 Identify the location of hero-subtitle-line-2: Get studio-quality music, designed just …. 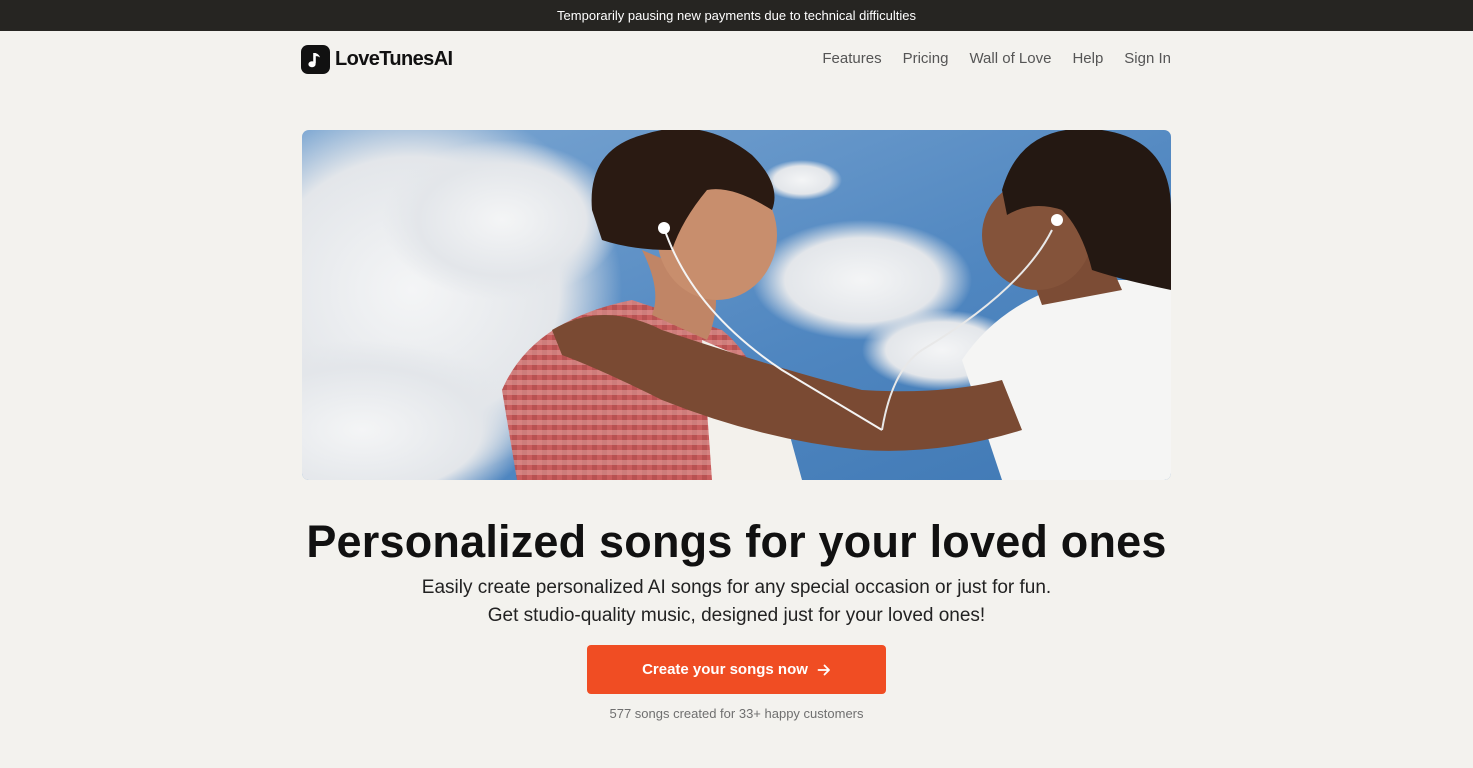
(736, 615).